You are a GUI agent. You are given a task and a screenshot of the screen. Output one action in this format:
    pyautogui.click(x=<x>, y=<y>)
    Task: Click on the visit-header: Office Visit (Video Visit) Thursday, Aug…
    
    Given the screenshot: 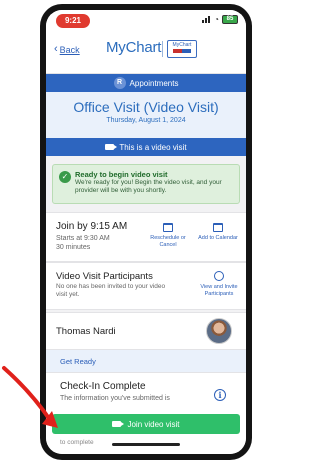 What is the action you would take?
    pyautogui.click(x=146, y=115)
    